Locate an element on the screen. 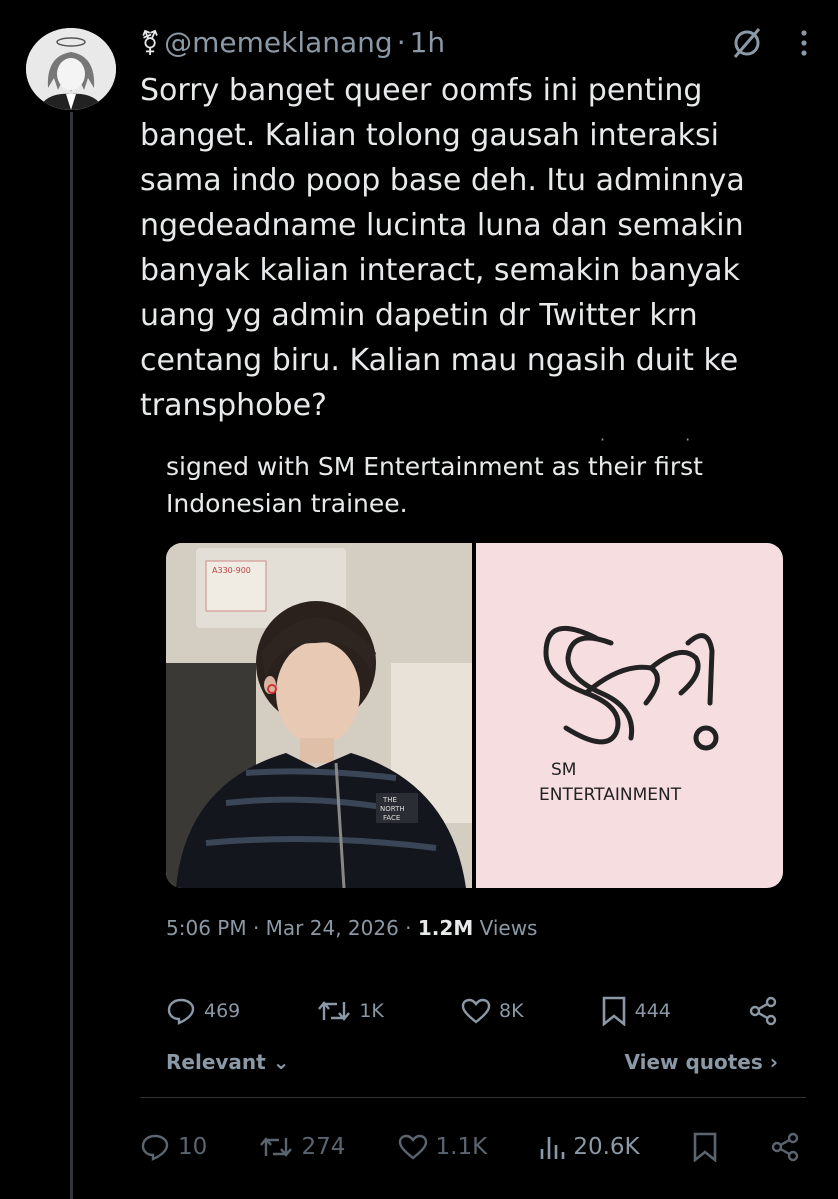 The width and height of the screenshot is (838, 1199). repost-count: 1K is located at coordinates (371, 1011).